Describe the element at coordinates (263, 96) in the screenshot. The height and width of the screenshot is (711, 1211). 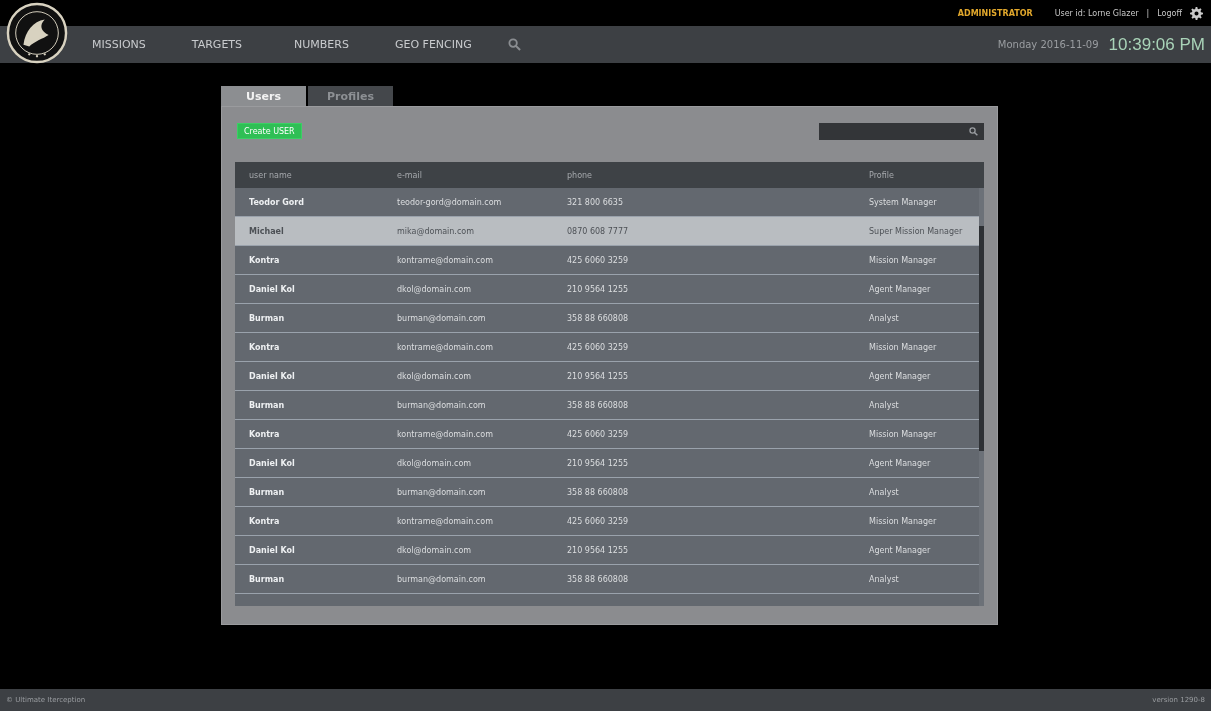
I see `tab: Users` at that location.